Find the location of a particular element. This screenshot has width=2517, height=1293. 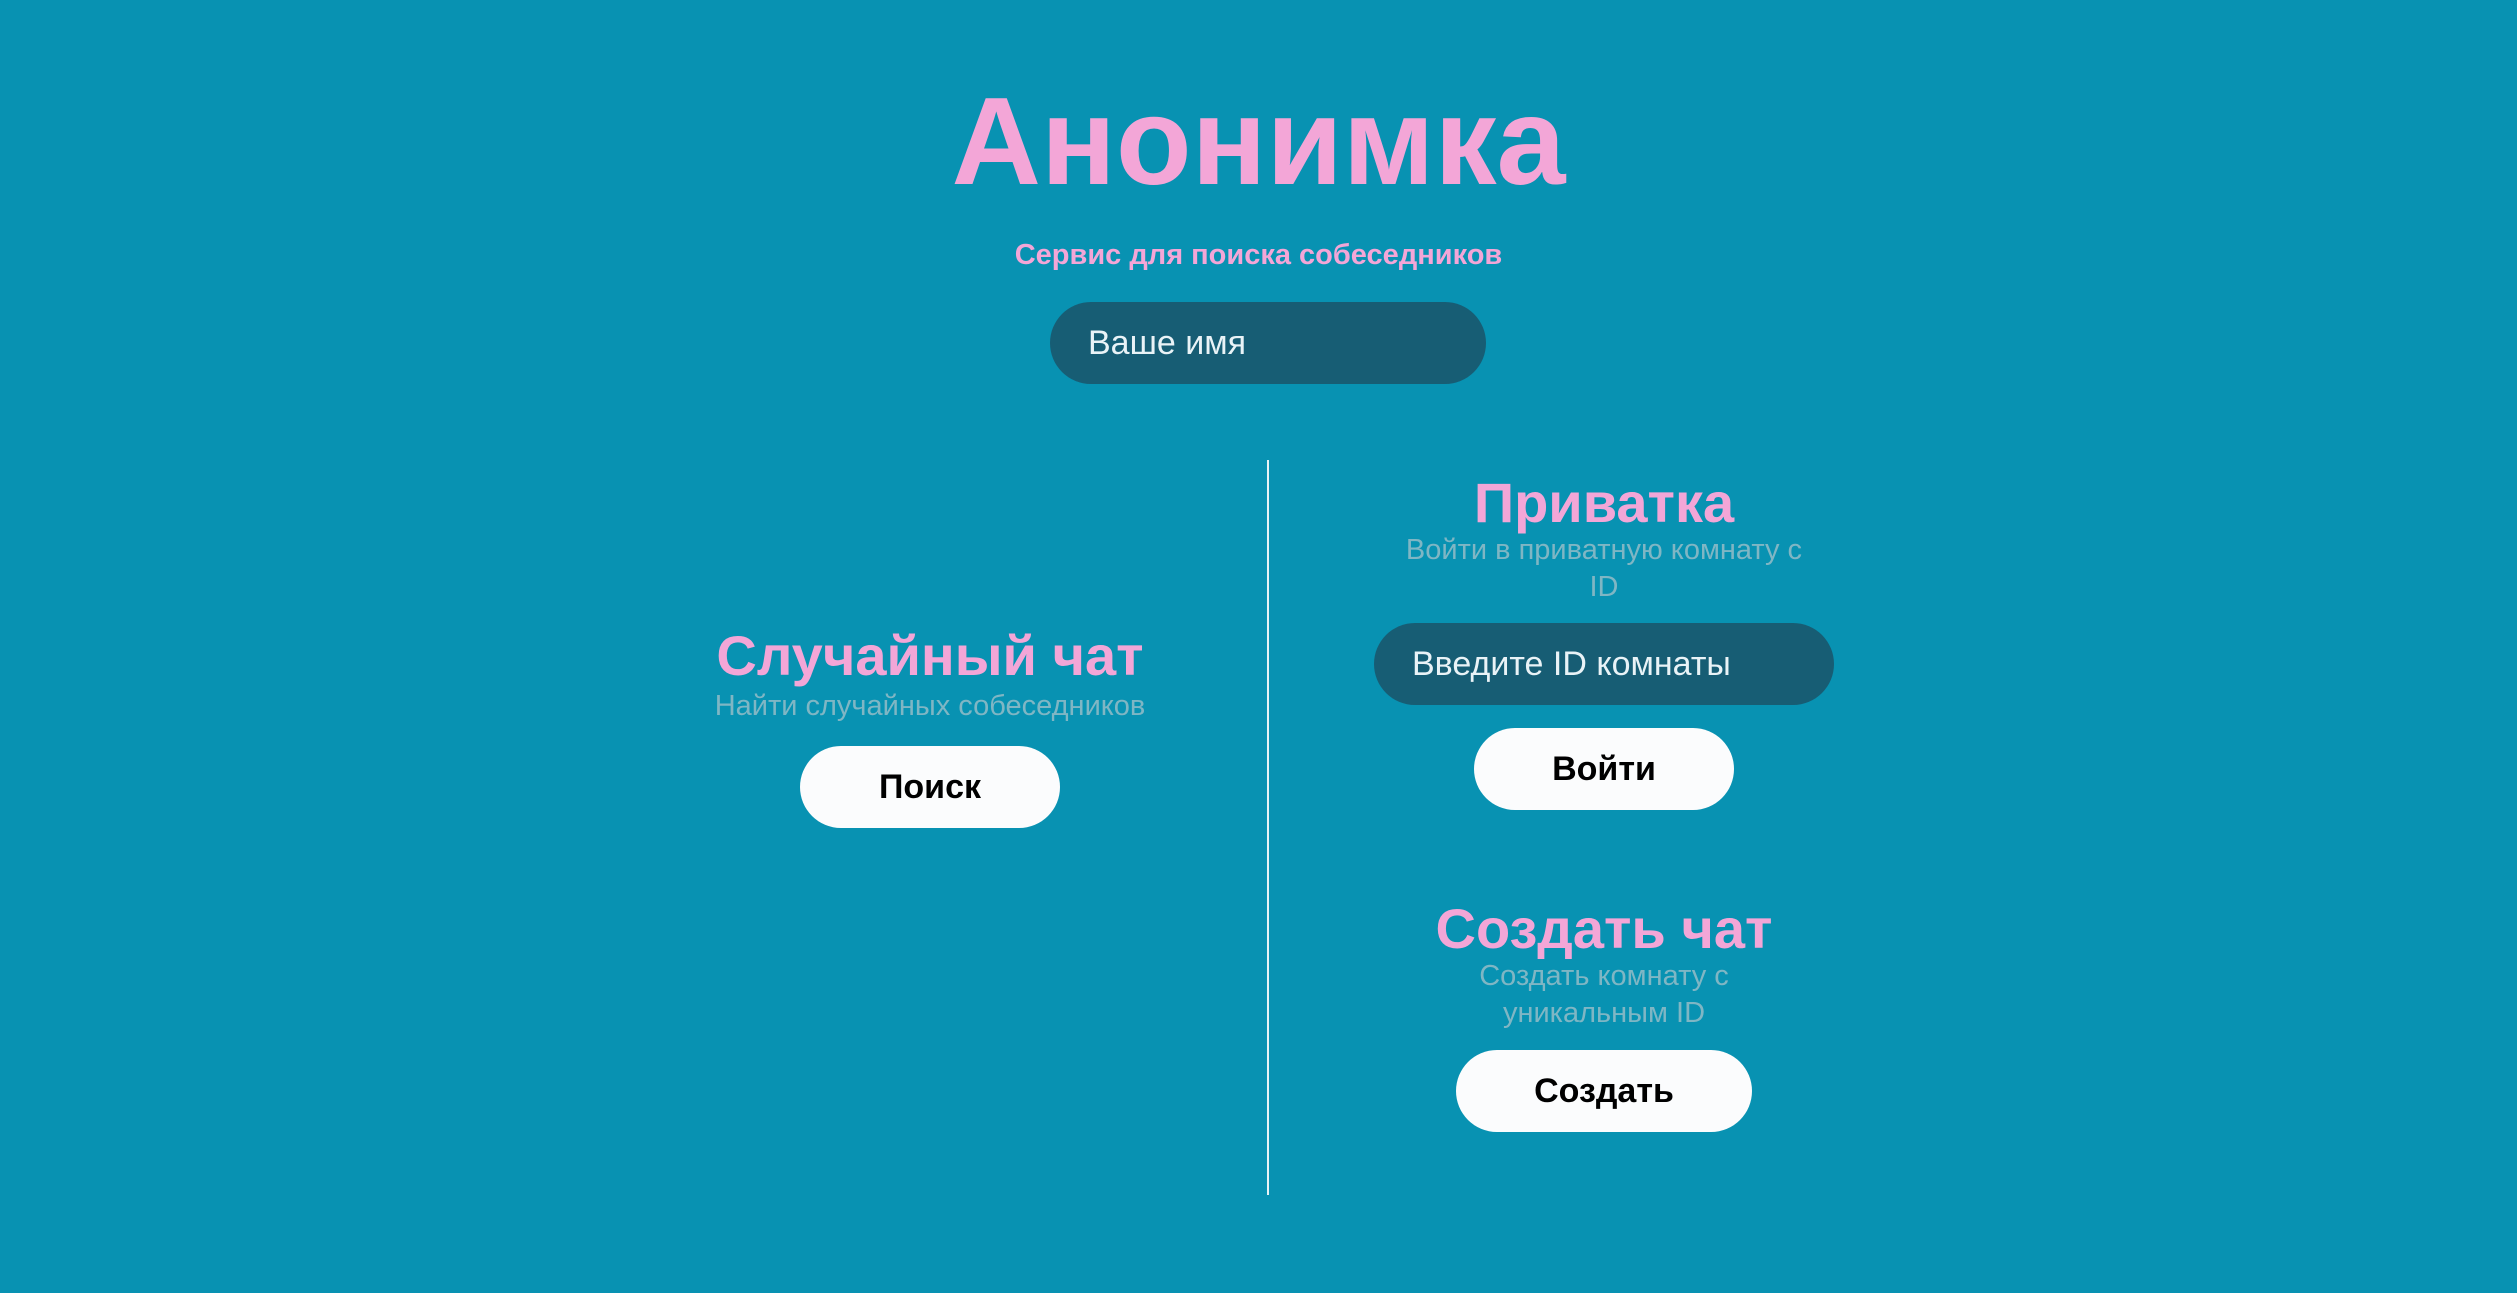

create-chat-title: Создать чат is located at coordinates (1604, 928).